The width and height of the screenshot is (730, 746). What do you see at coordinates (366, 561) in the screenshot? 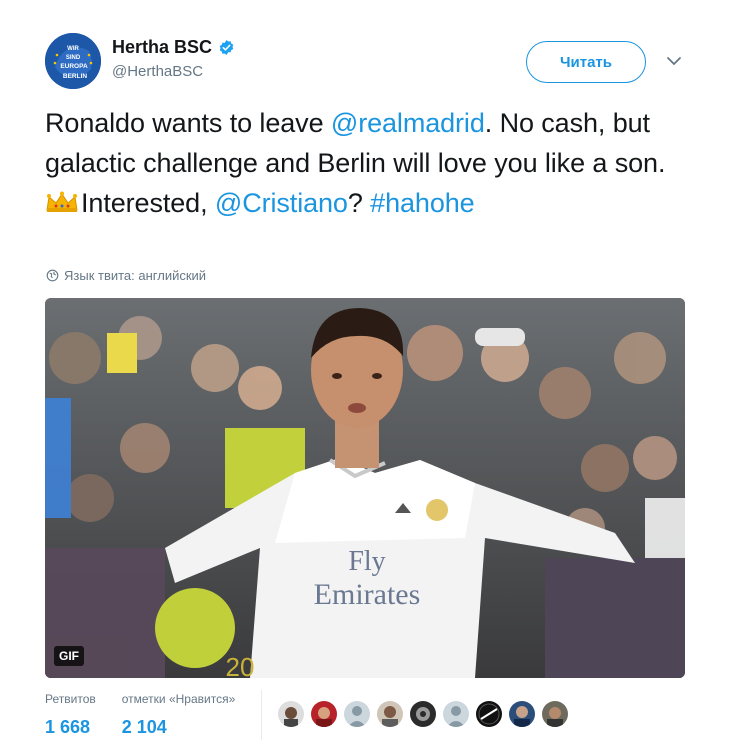
I see `shirt-sponsor-line1: Fly` at bounding box center [366, 561].